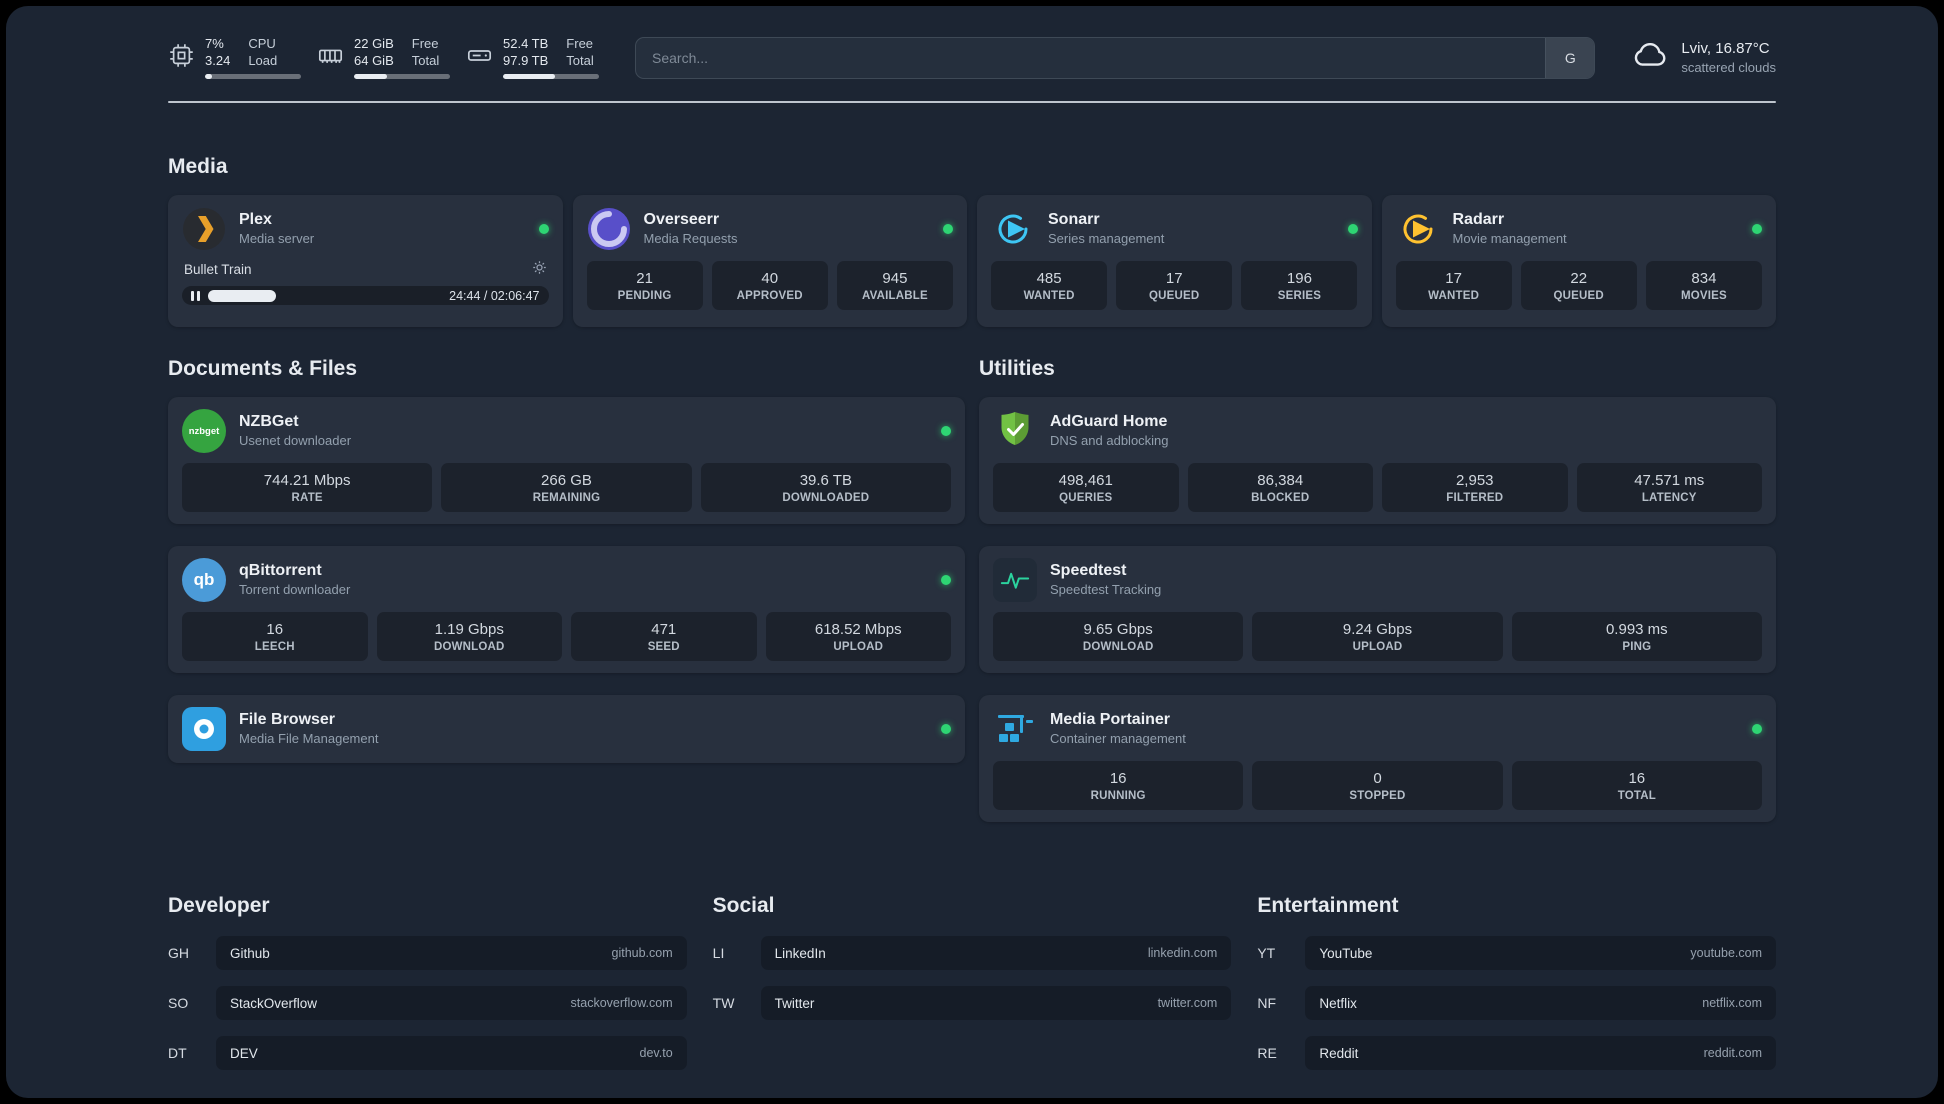 The width and height of the screenshot is (1944, 1104). What do you see at coordinates (1453, 285) in the screenshot?
I see `stat-tile: 17 WANTED` at bounding box center [1453, 285].